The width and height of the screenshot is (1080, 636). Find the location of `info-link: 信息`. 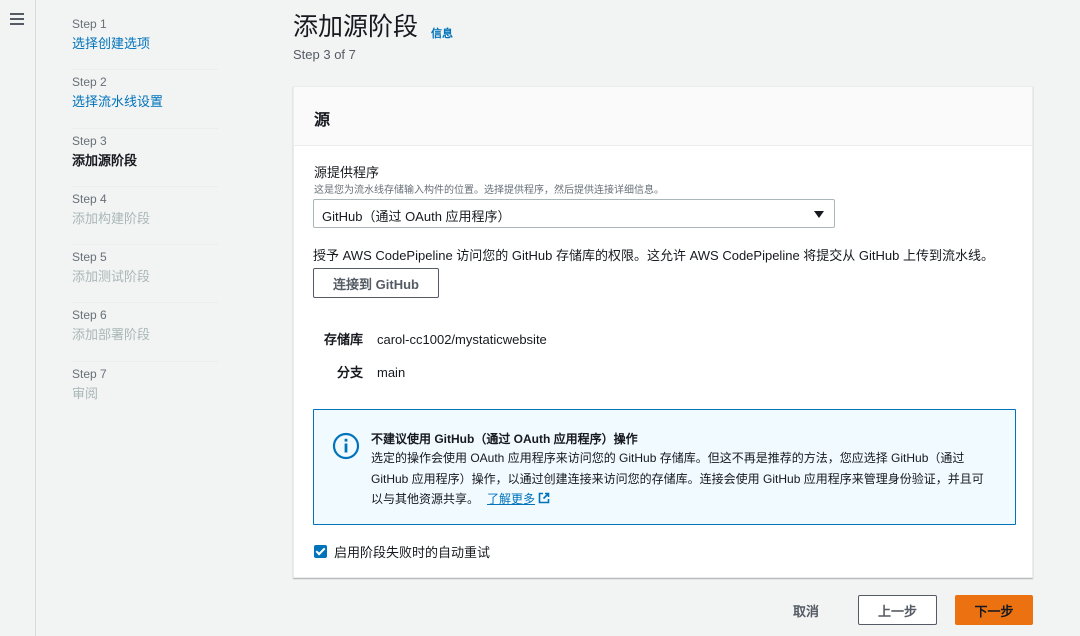

info-link: 信息 is located at coordinates (442, 33).